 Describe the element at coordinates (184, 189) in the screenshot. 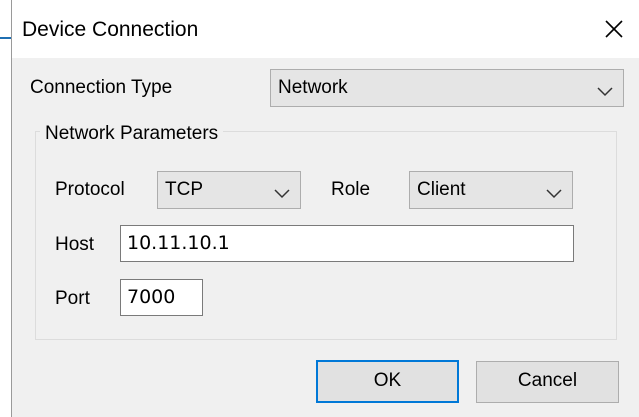

I see `protocol-value: TCP` at that location.